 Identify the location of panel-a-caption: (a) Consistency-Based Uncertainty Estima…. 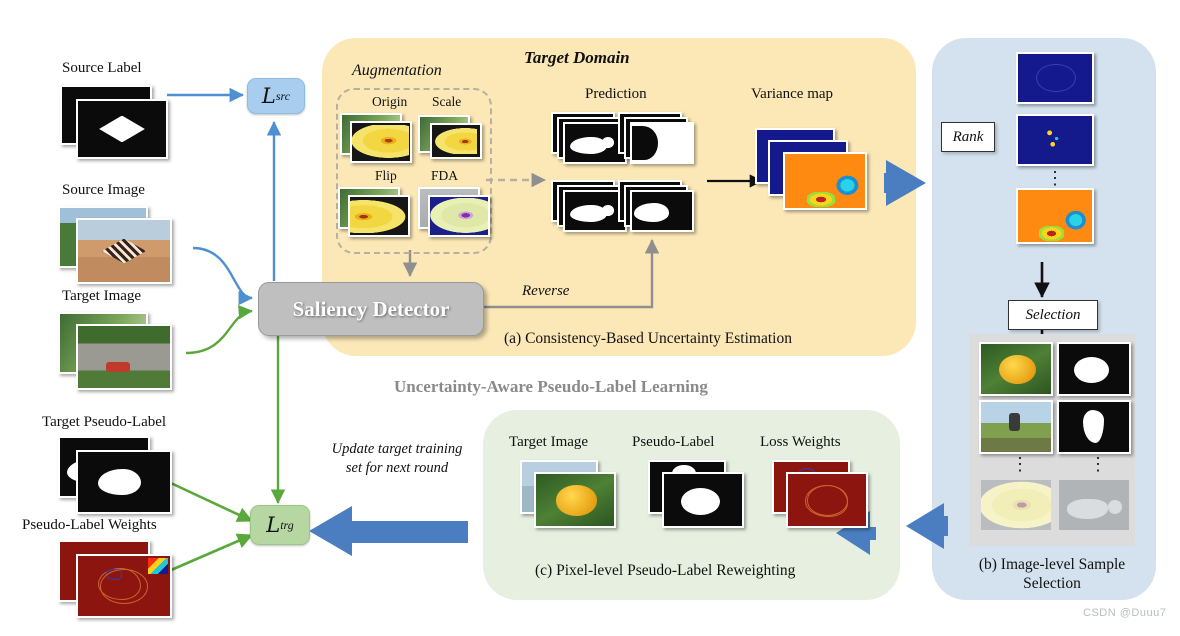
(648, 338).